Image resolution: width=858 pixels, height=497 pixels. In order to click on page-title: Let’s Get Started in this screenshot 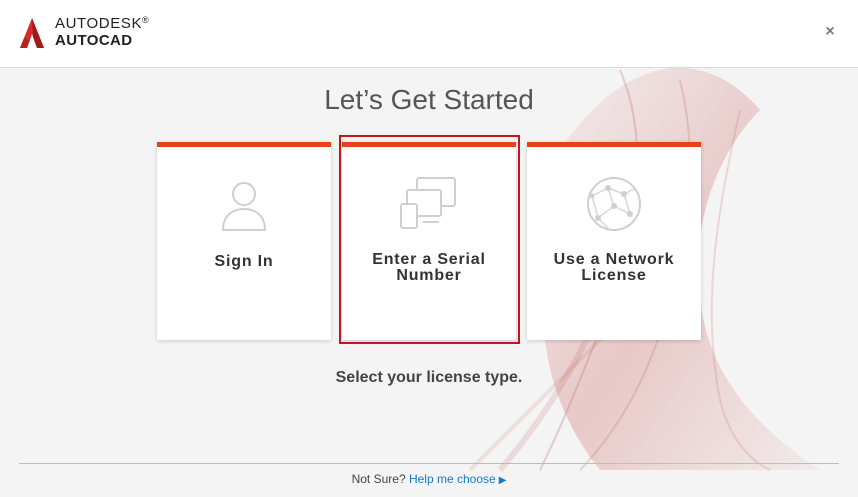, I will do `click(429, 99)`.